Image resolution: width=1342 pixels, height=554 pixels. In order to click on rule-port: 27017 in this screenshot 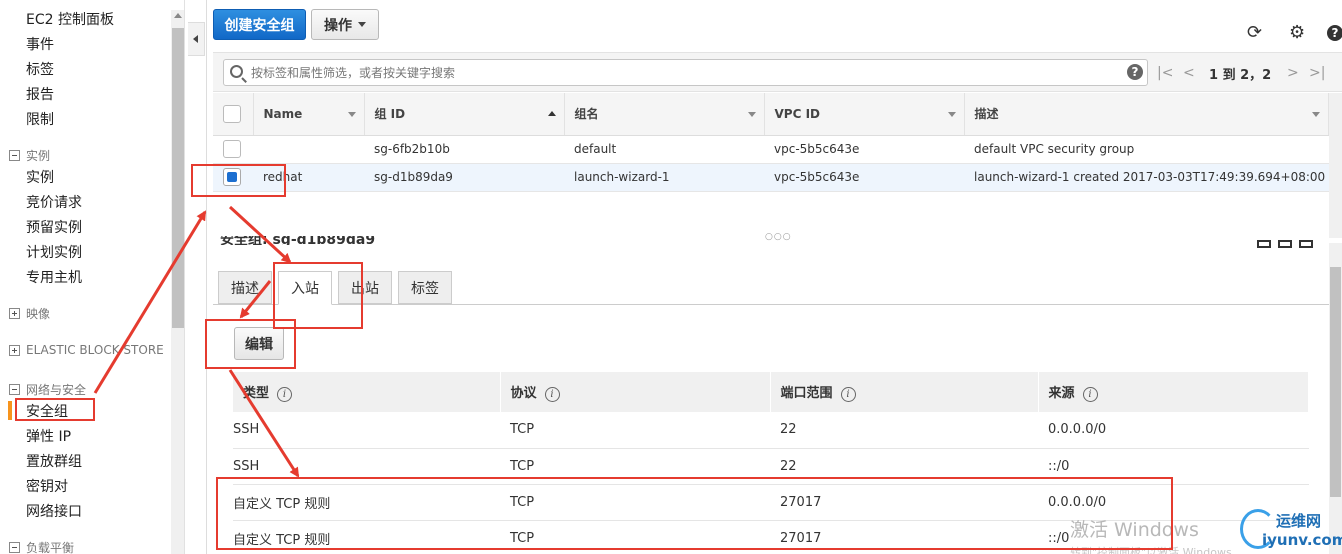, I will do `click(904, 537)`.